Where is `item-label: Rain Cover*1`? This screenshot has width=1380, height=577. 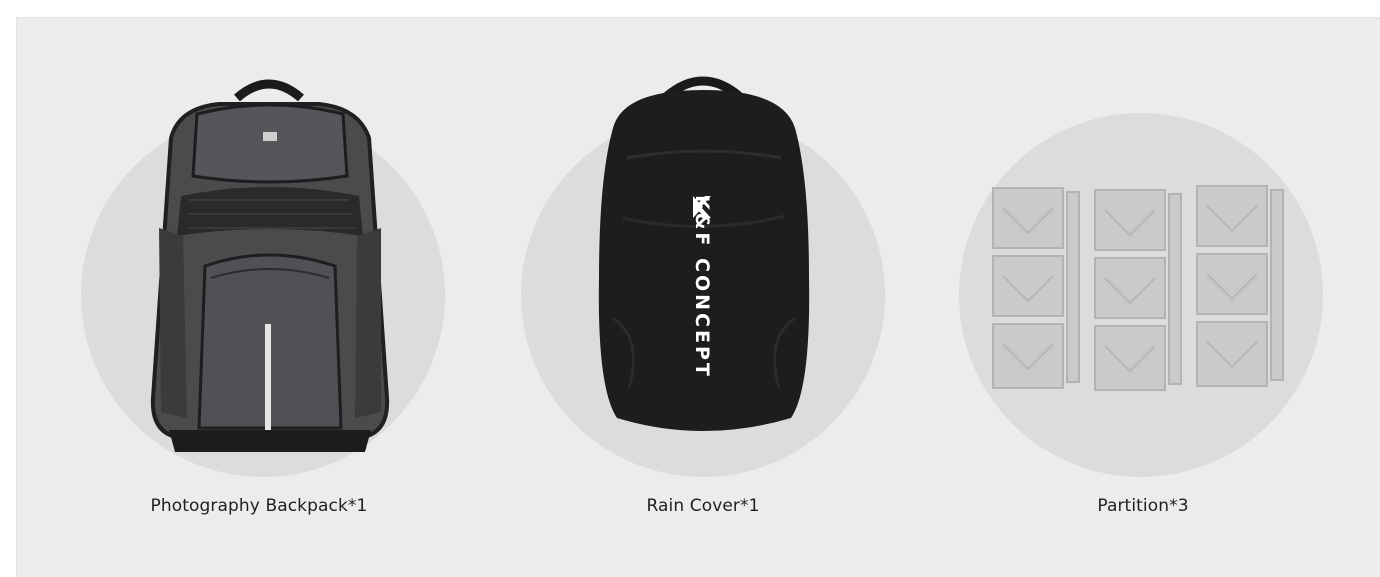 item-label: Rain Cover*1 is located at coordinates (703, 506).